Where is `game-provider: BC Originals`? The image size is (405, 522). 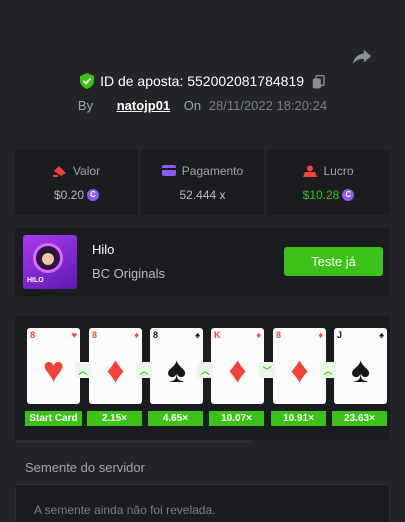
game-provider: BC Originals is located at coordinates (128, 273).